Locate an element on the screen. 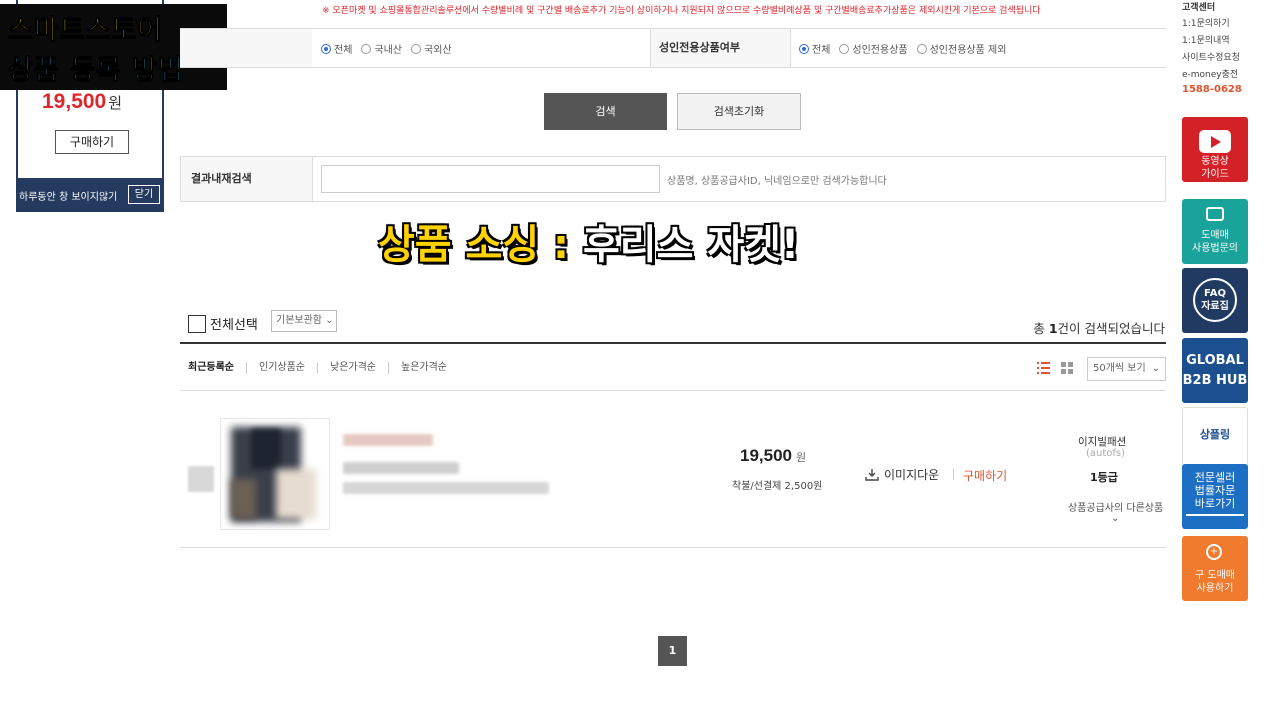 The width and height of the screenshot is (1280, 720). product-price: 19,500 원 is located at coordinates (773, 455).